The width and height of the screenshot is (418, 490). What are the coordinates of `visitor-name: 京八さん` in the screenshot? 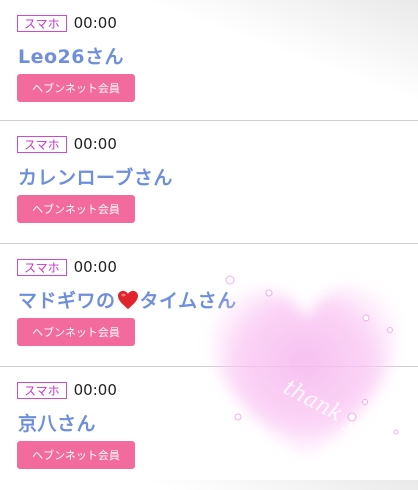 It's located at (57, 422).